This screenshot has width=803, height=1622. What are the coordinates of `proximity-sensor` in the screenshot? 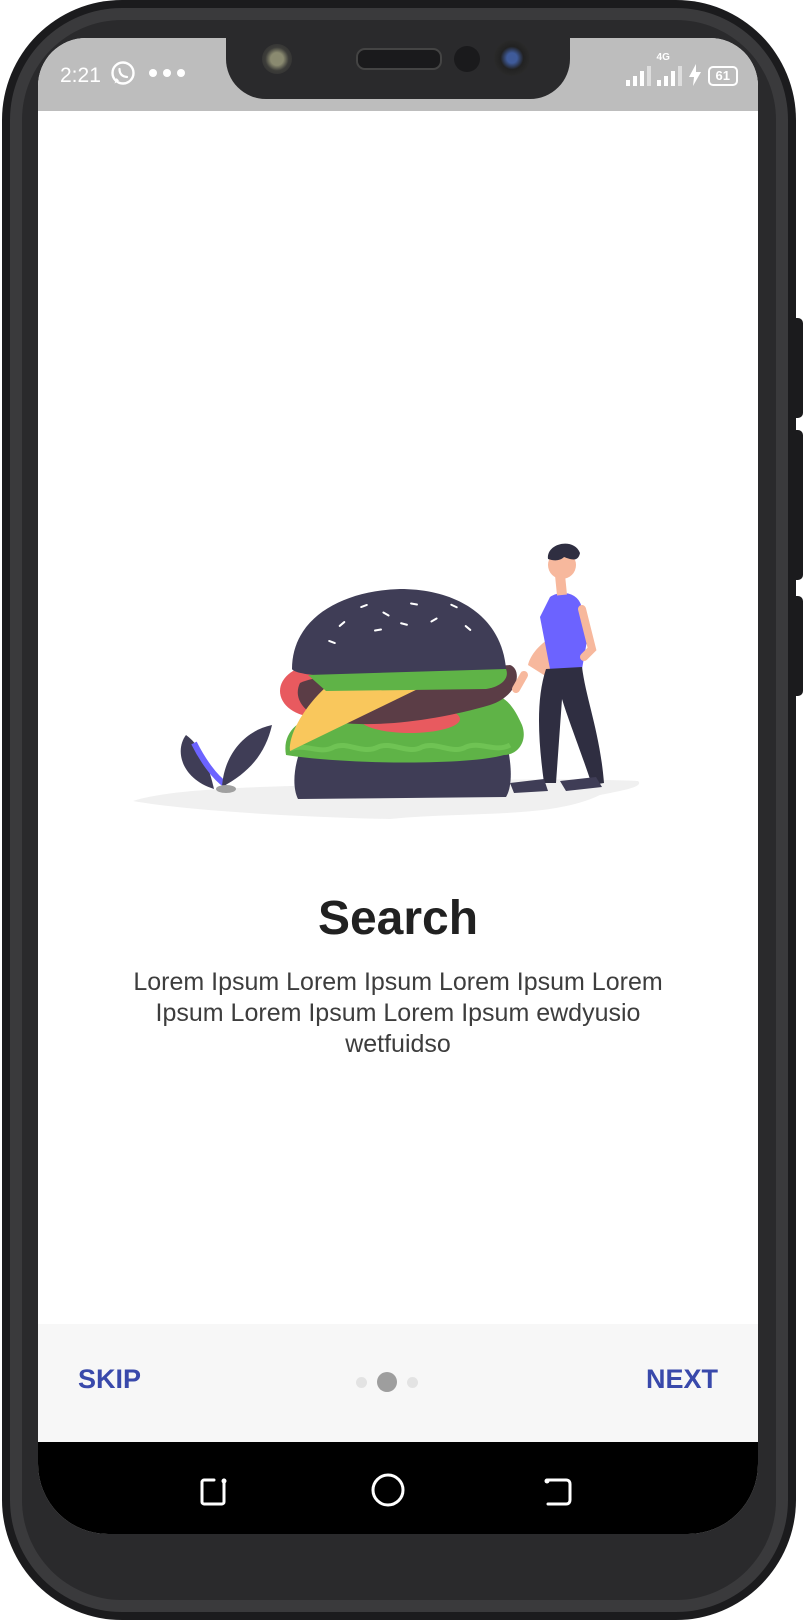 It's located at (277, 59).